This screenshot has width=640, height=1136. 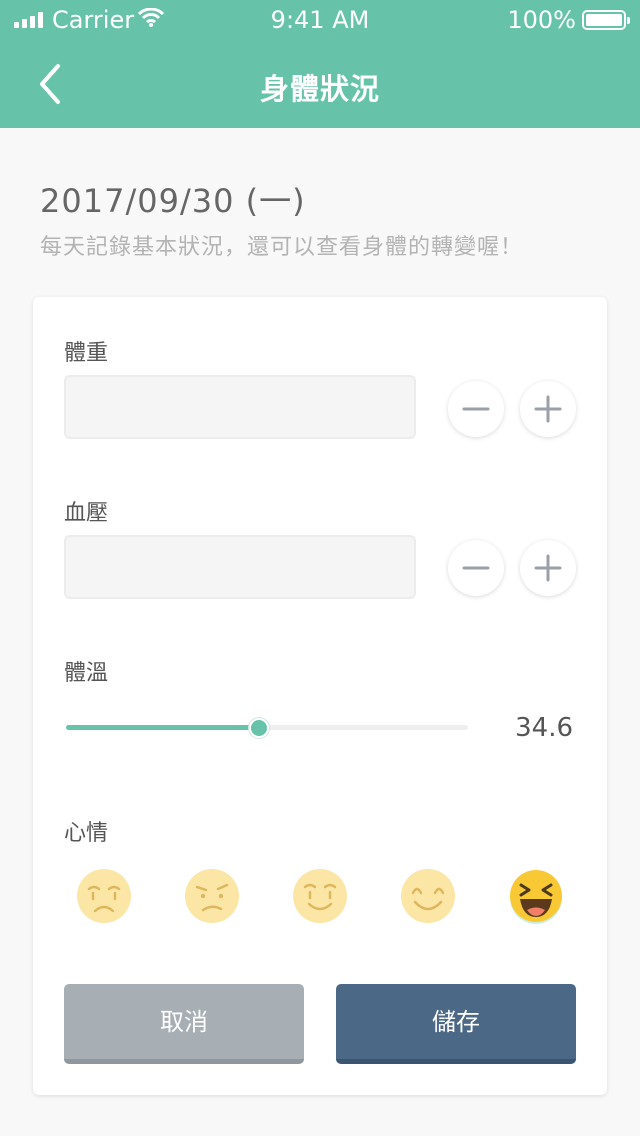 I want to click on slider-thumb, so click(x=258, y=728).